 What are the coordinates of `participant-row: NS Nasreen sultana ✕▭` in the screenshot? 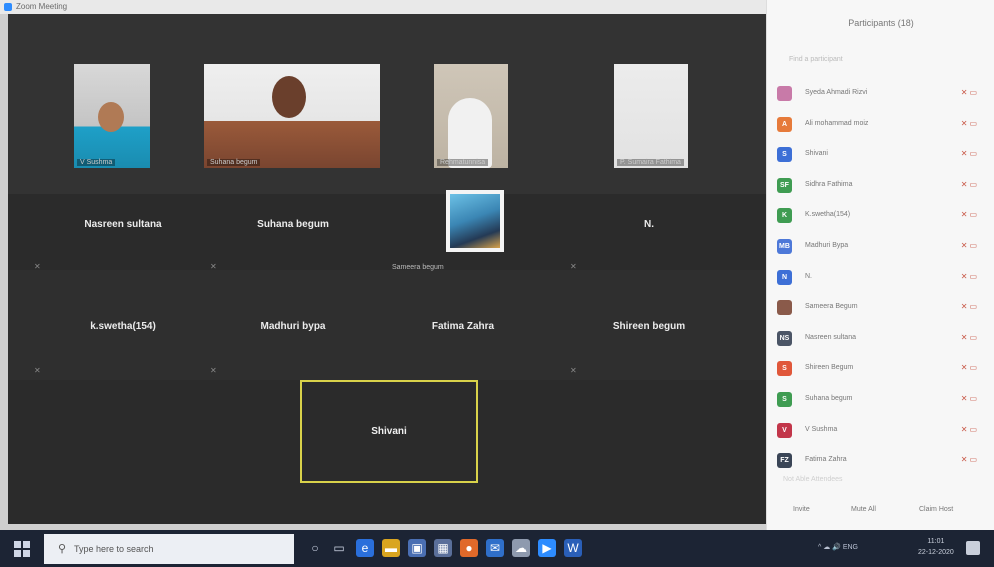 It's located at (883, 340).